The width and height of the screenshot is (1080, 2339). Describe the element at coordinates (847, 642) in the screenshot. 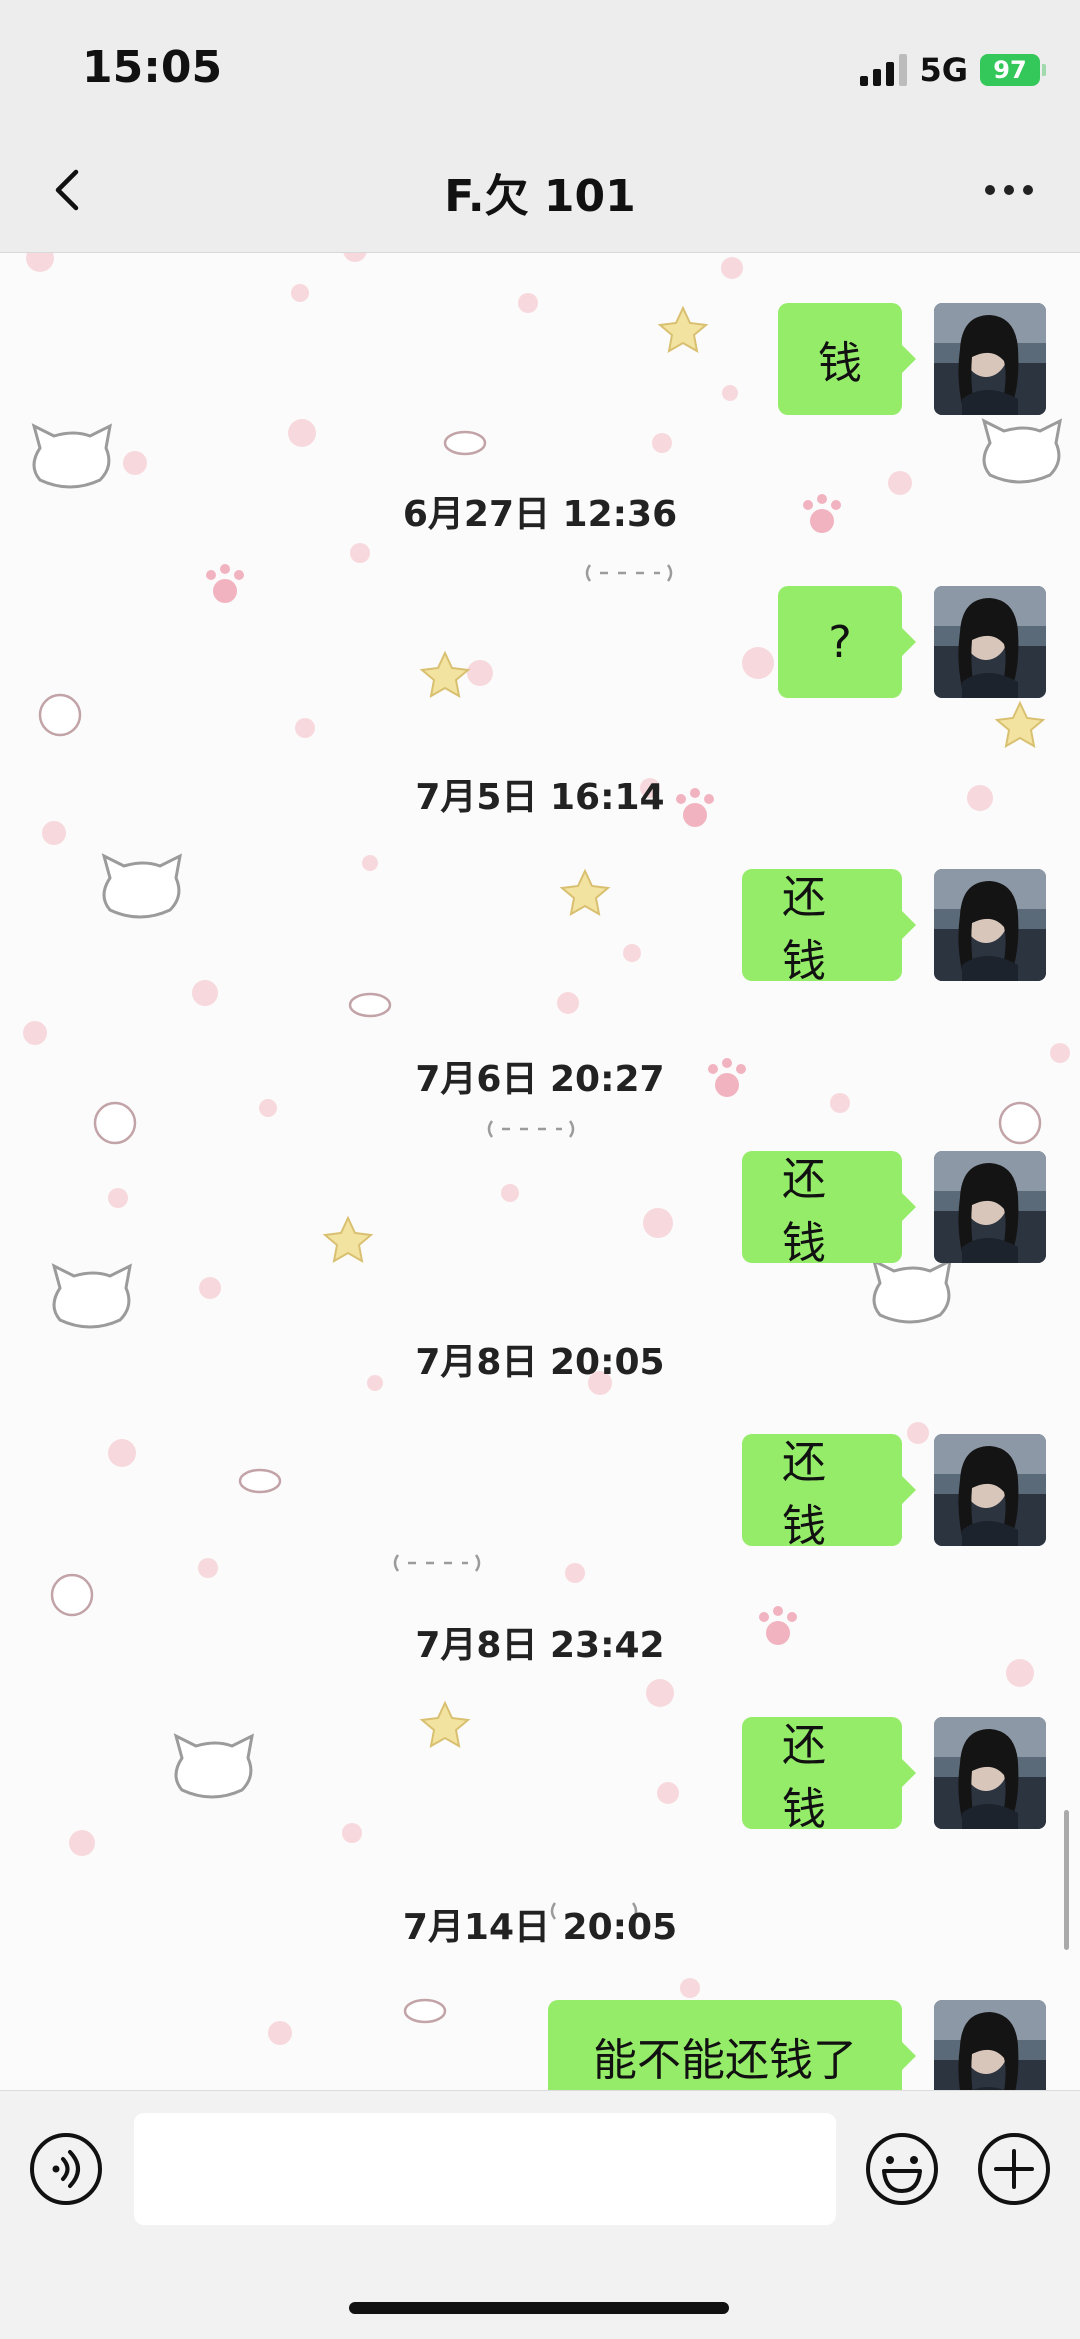

I see `message-bubble: ?` at that location.